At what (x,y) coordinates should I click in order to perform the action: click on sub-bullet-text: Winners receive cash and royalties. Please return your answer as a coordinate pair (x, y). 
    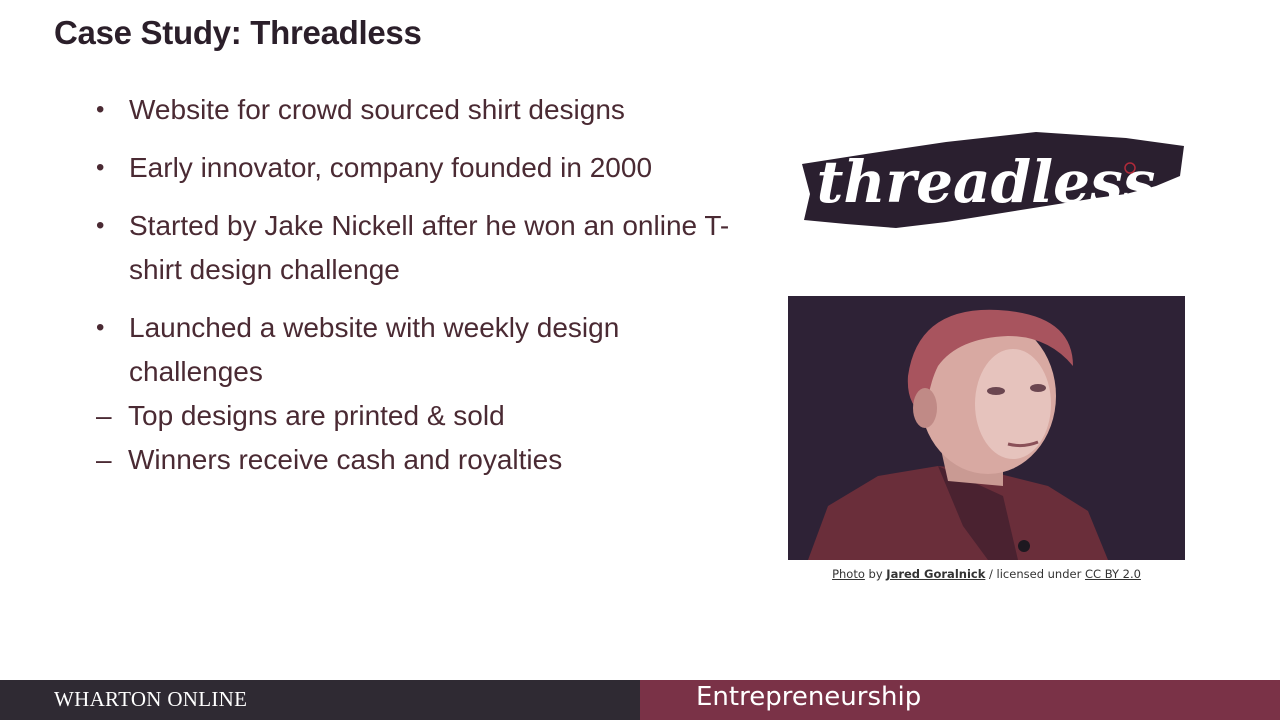
    Looking at the image, I should click on (345, 459).